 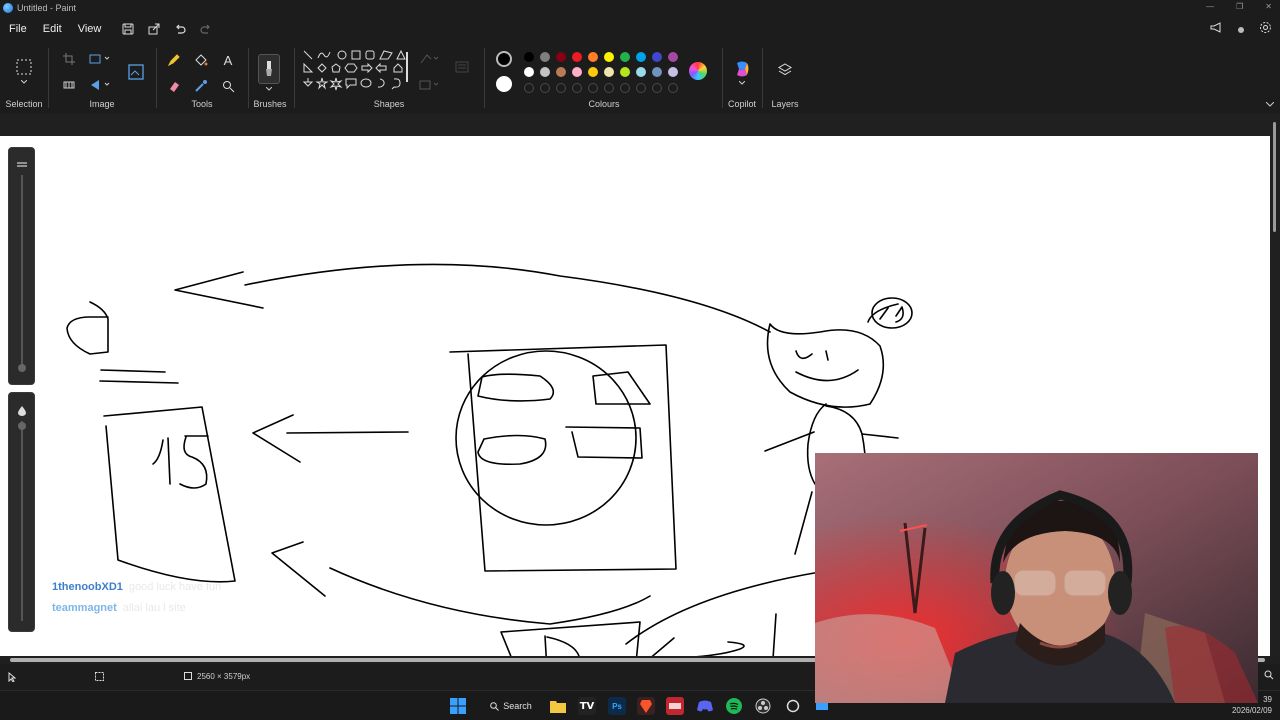 I want to click on image-creator-icon, so click(x=136, y=72).